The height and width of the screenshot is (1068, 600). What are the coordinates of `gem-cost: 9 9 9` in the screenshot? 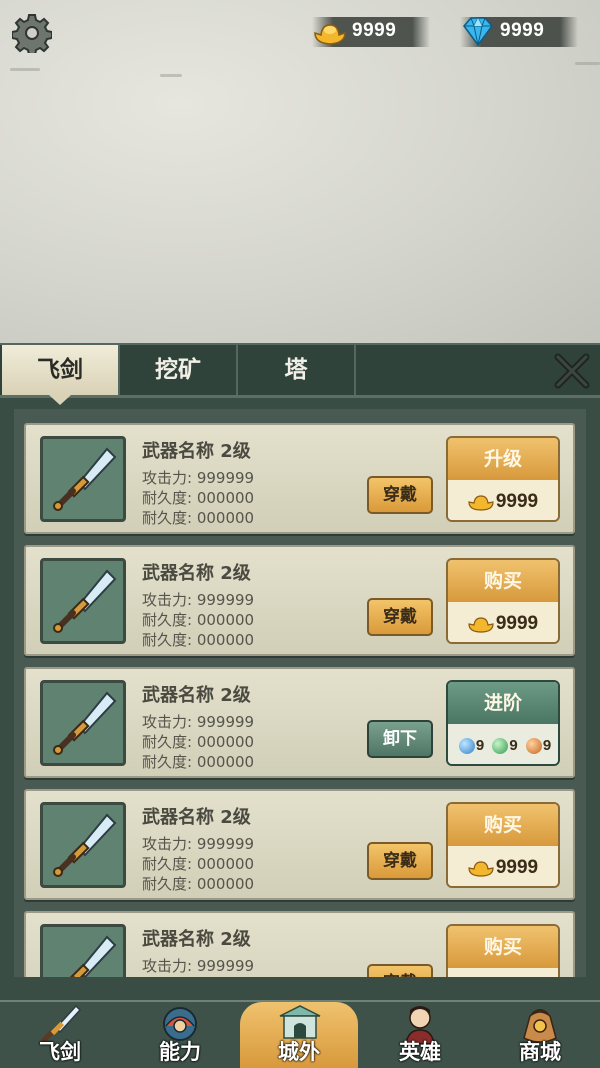 It's located at (503, 744).